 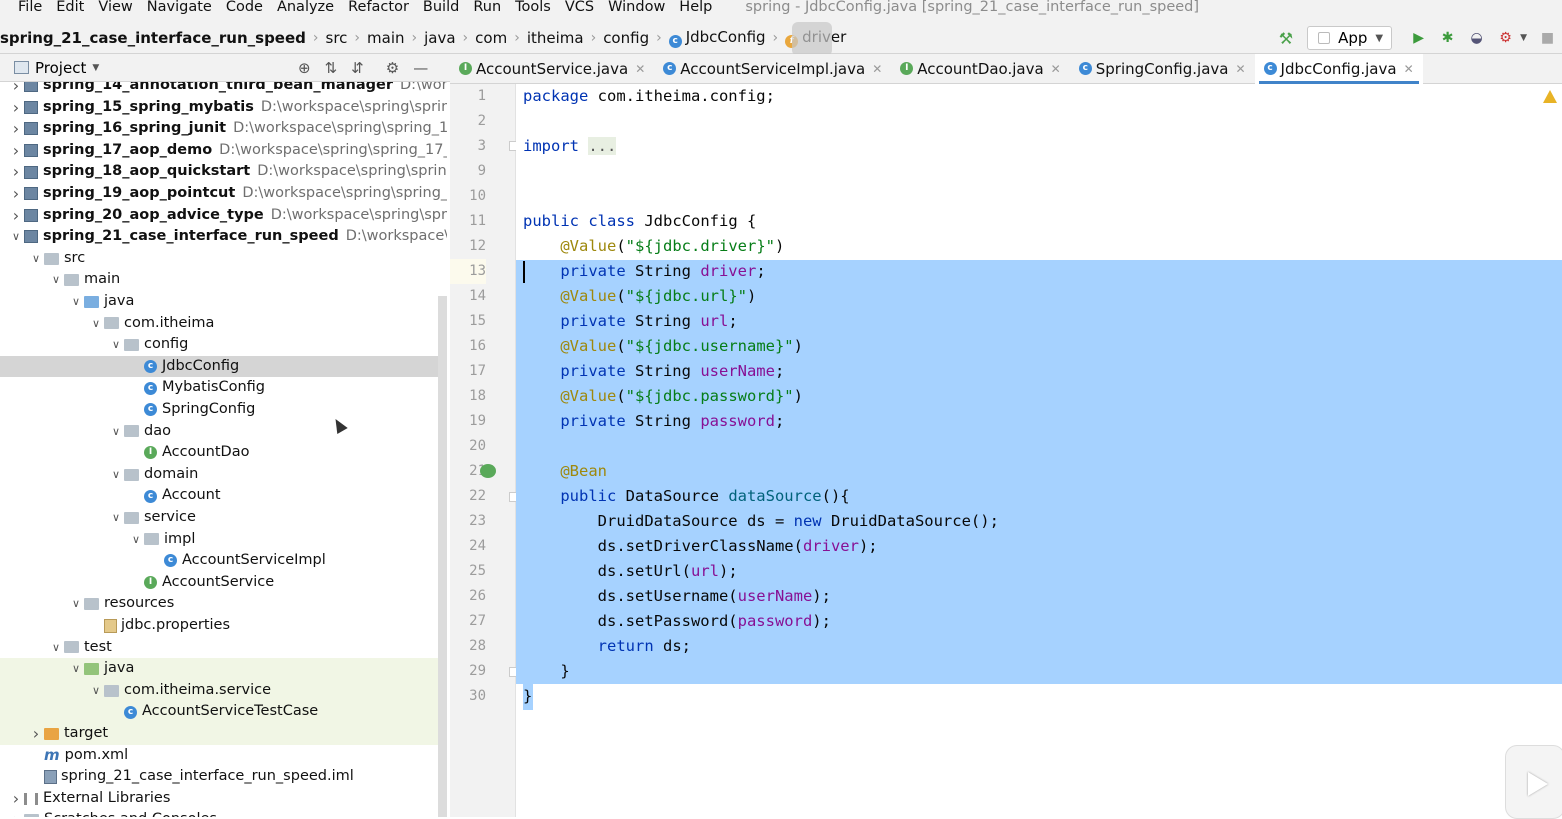 I want to click on menu-help: Help, so click(x=695, y=11).